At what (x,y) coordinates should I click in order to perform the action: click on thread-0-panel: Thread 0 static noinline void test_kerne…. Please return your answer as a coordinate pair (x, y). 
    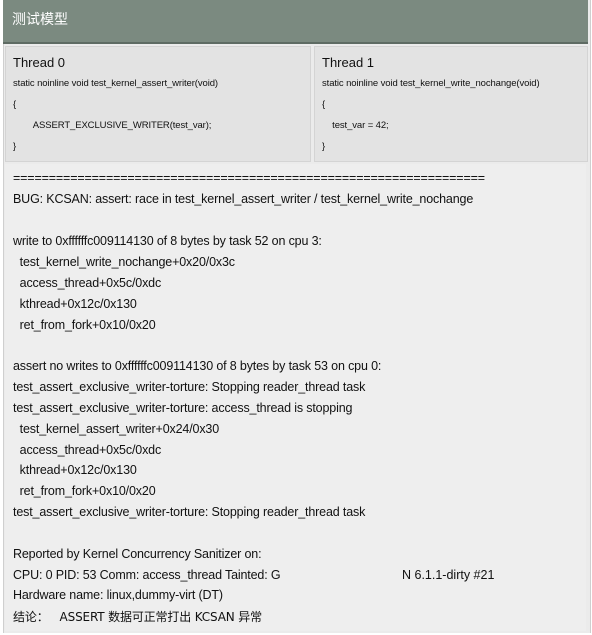
    Looking at the image, I should click on (158, 104).